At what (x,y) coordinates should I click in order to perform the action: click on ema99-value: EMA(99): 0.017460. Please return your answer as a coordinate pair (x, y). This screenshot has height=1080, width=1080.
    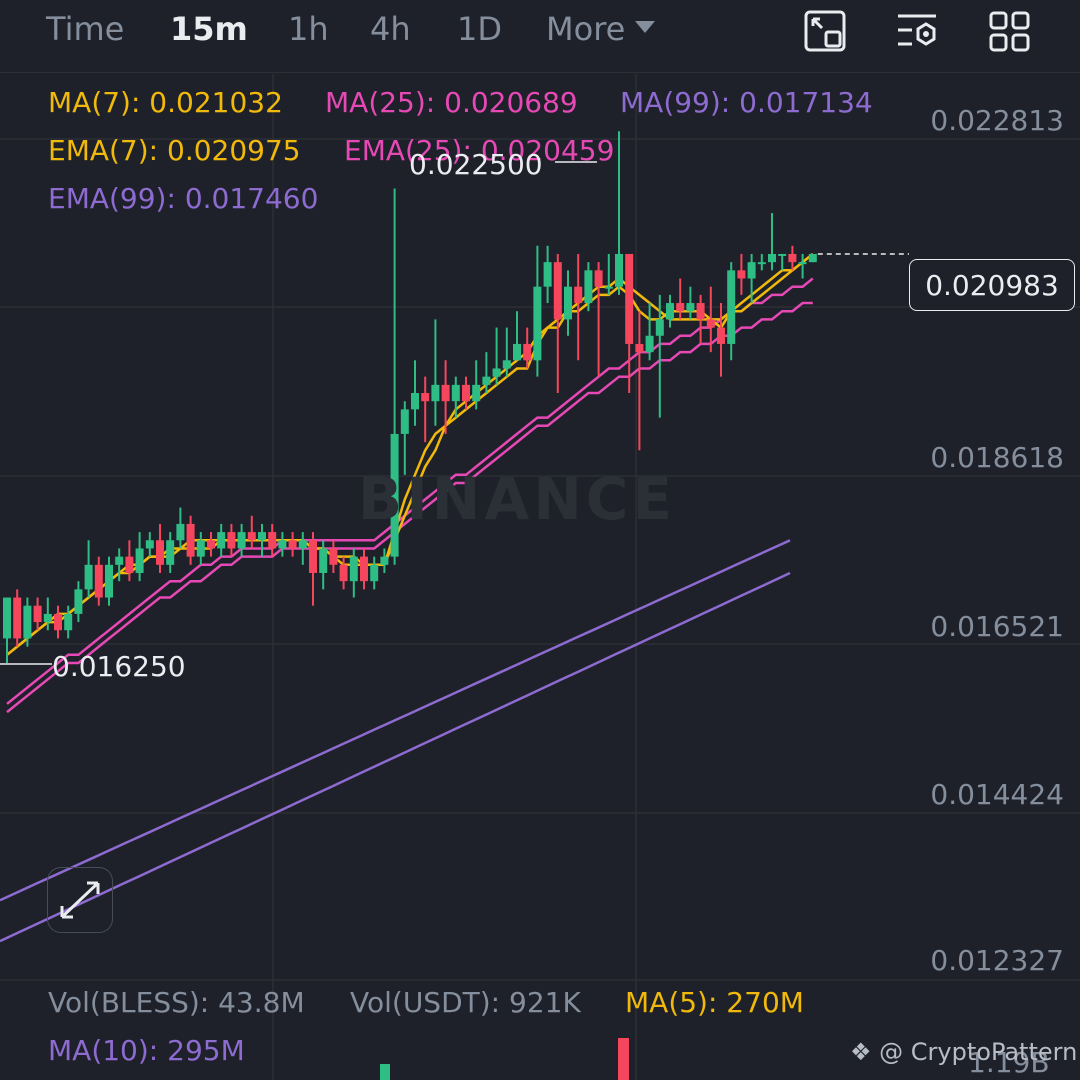
    Looking at the image, I should click on (183, 198).